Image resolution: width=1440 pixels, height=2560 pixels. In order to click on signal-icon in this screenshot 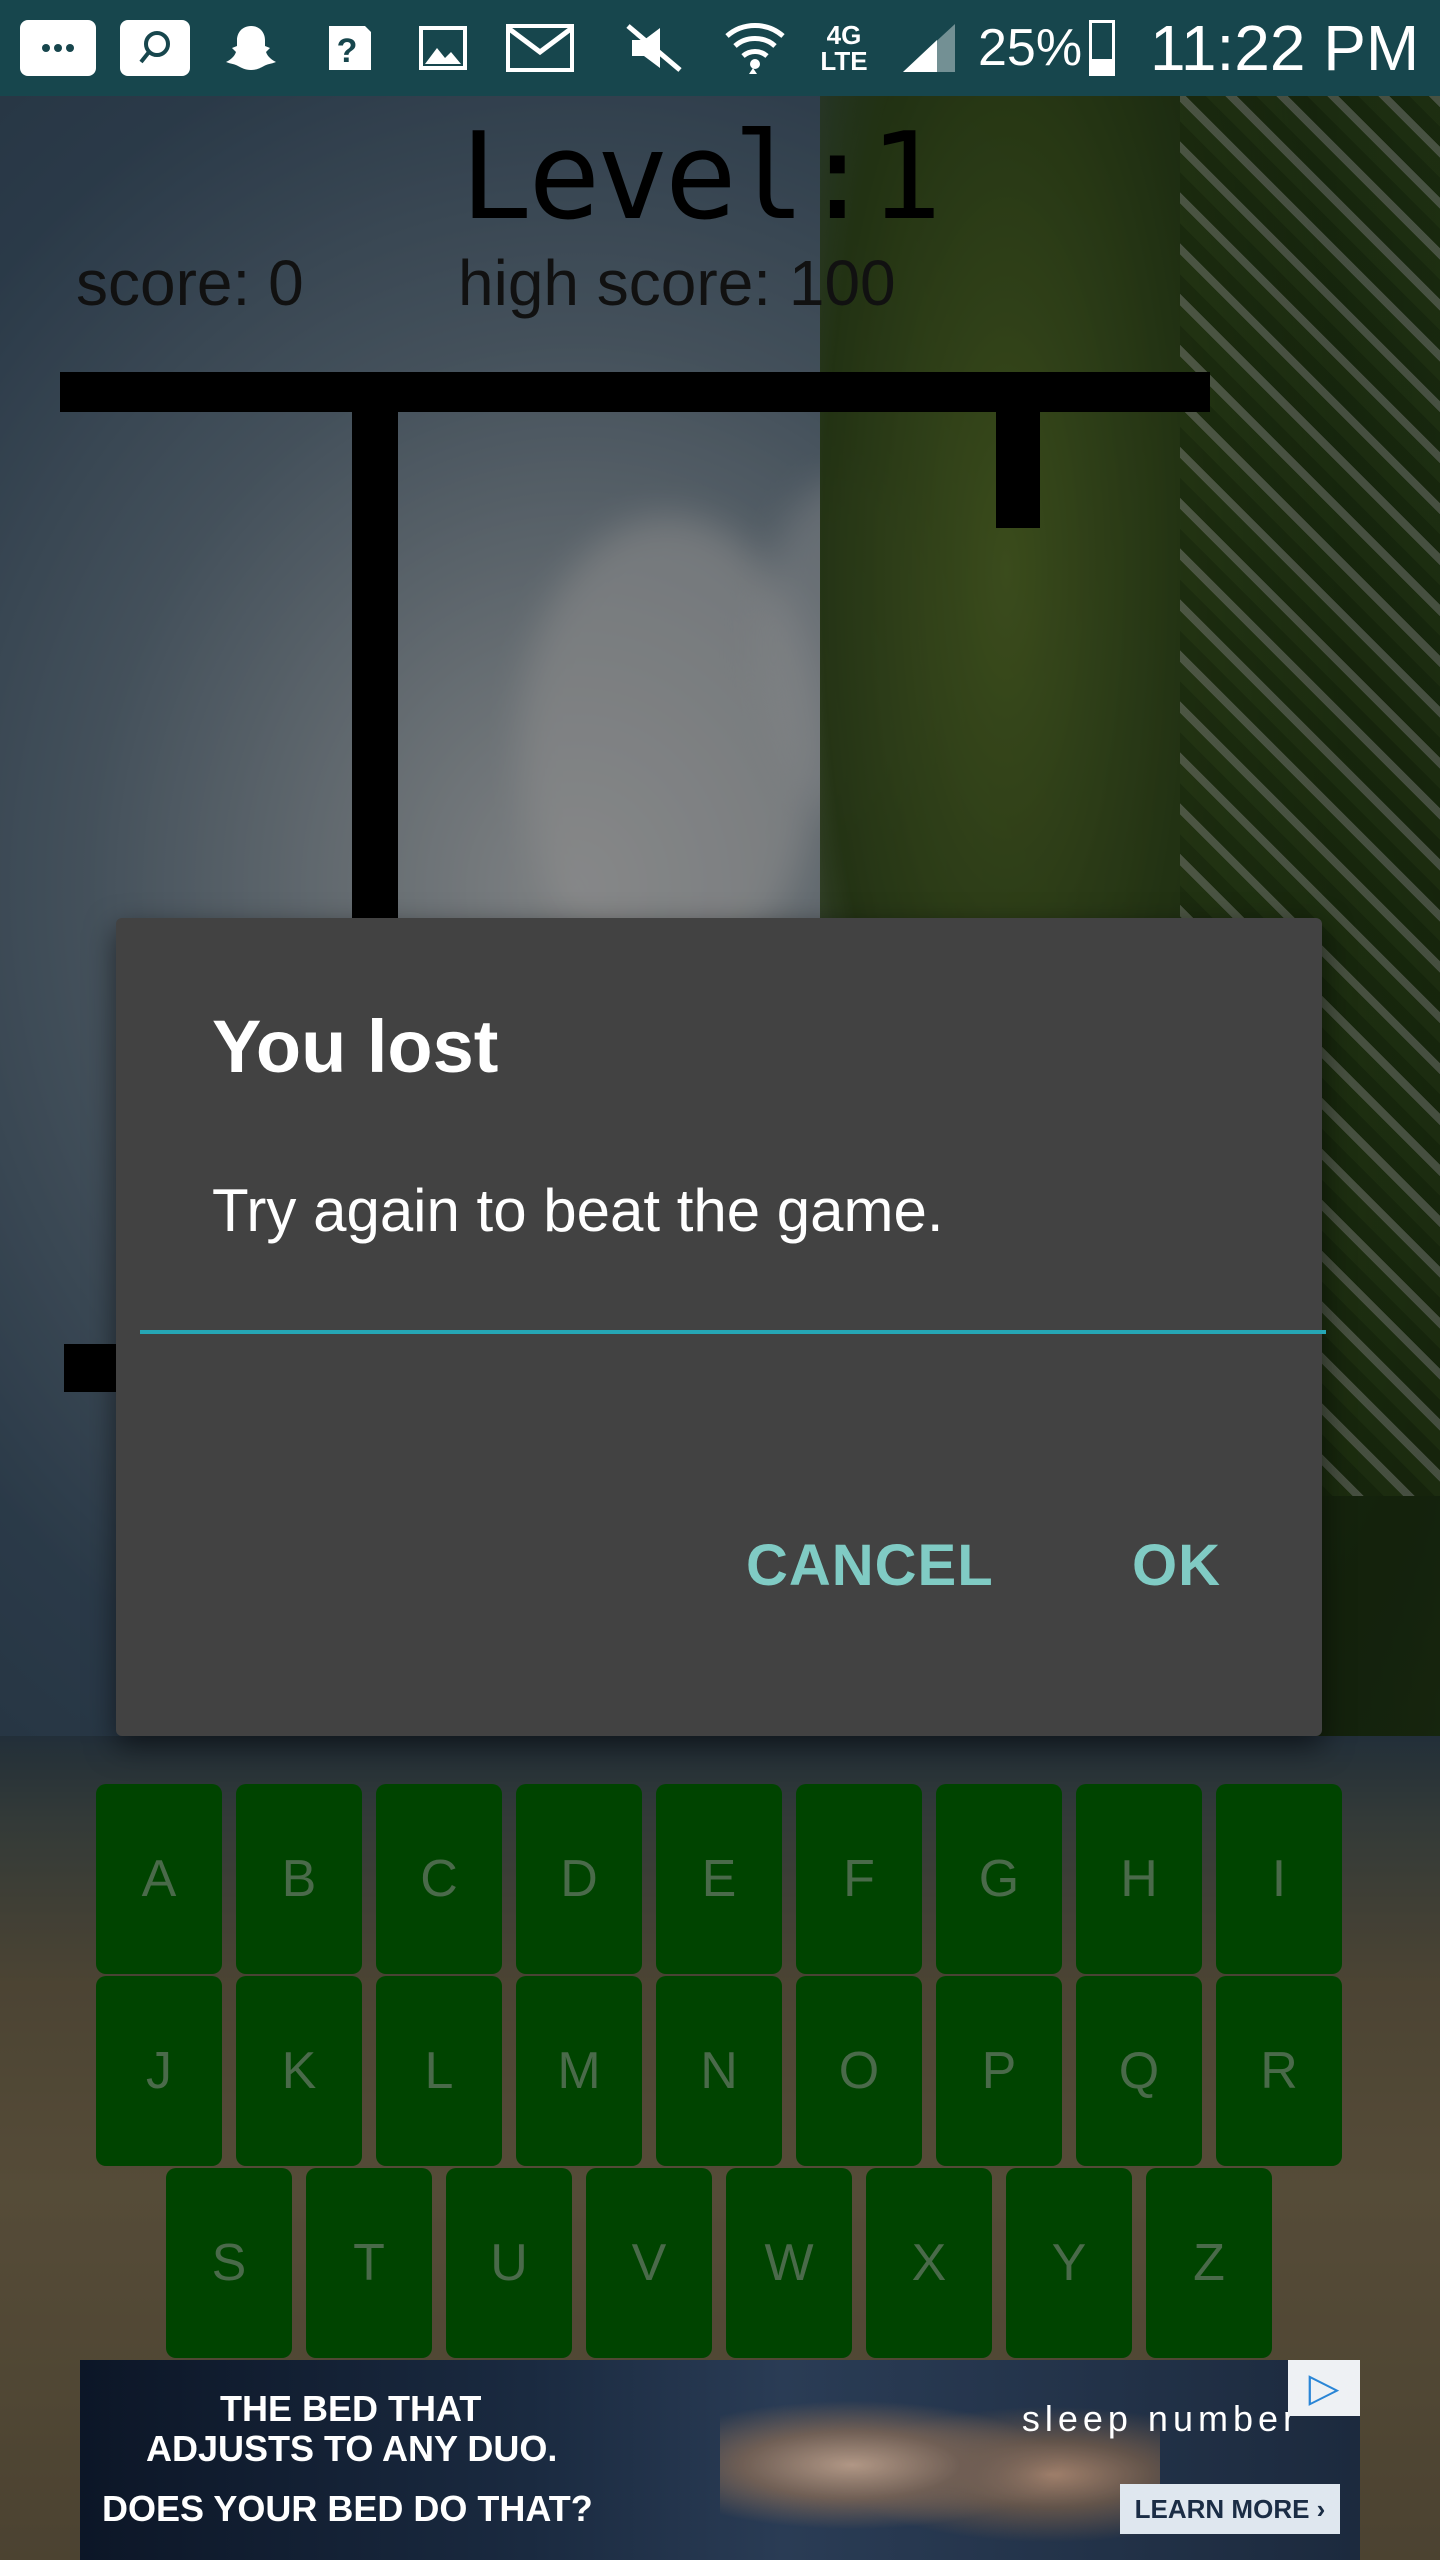, I will do `click(929, 48)`.